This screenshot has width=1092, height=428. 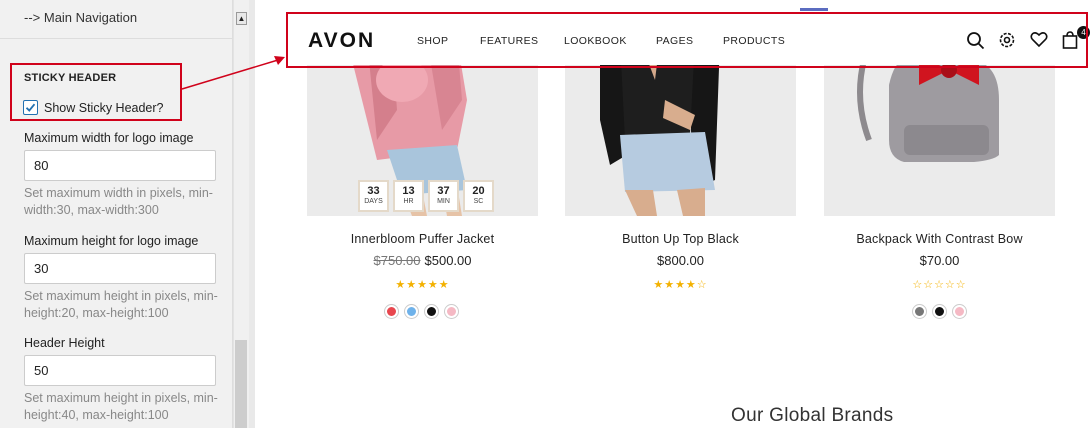 What do you see at coordinates (233, 73) in the screenshot?
I see `annotation-arrow-icon` at bounding box center [233, 73].